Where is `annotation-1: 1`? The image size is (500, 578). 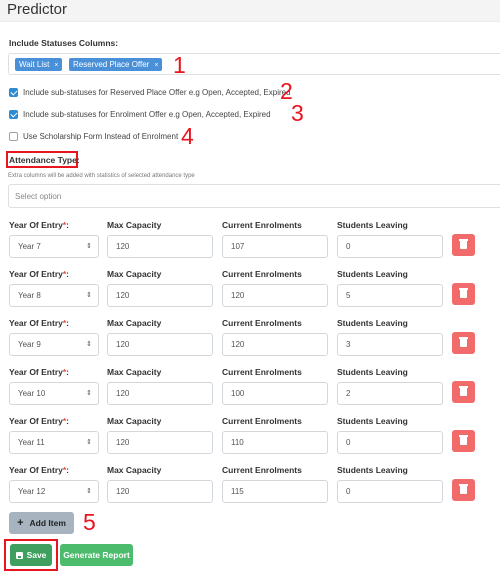 annotation-1: 1 is located at coordinates (179, 65).